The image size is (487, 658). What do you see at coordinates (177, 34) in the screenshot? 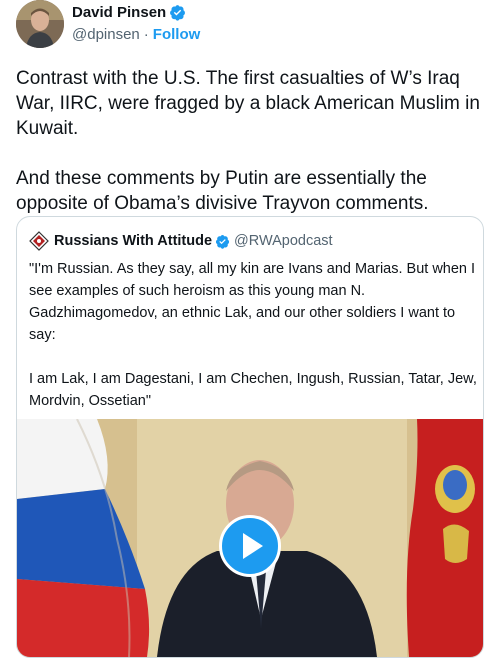
I see `follow-button: Follow` at bounding box center [177, 34].